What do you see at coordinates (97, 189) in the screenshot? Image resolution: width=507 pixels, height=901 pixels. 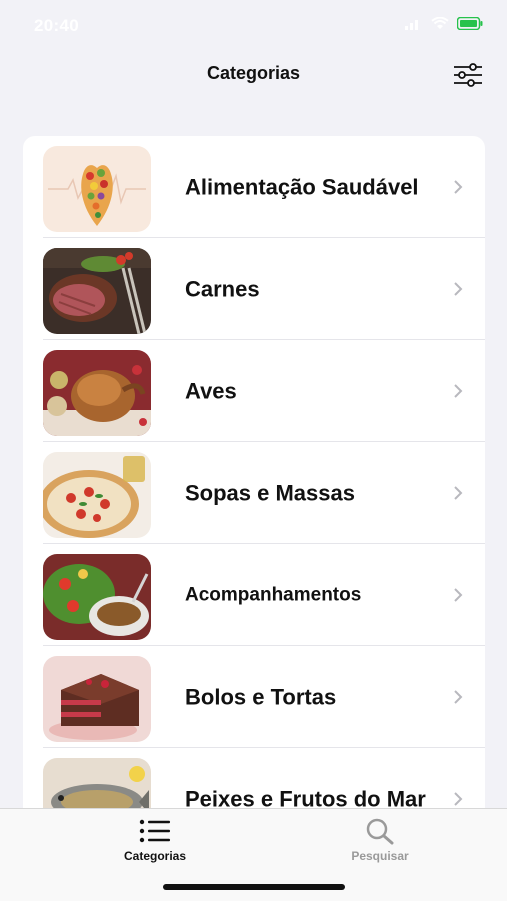 I see `healthy-food-thumbnail` at bounding box center [97, 189].